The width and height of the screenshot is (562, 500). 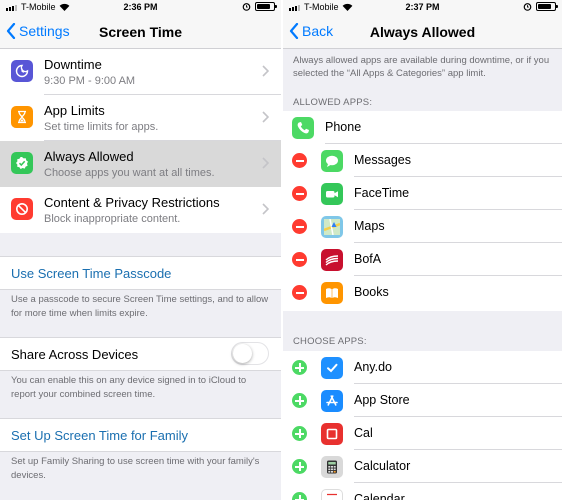 What do you see at coordinates (90, 81) in the screenshot?
I see `menu-row-subtitle: 9:30 PM - 9:00 AM` at bounding box center [90, 81].